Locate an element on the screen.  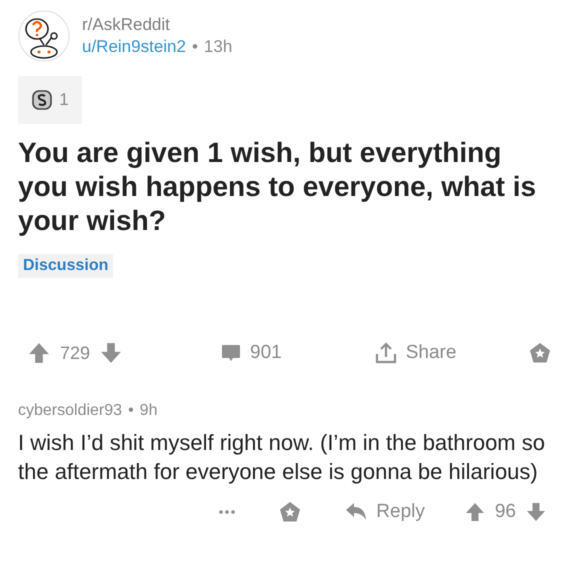
flair-tag: Discussion is located at coordinates (66, 266).